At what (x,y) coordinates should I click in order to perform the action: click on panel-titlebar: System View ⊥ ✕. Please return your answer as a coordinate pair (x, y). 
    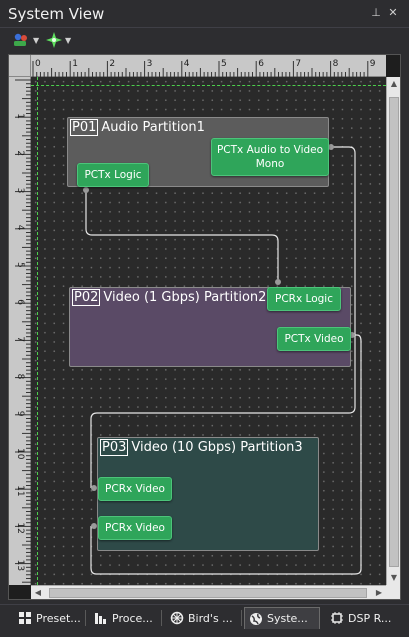
    Looking at the image, I should click on (204, 14).